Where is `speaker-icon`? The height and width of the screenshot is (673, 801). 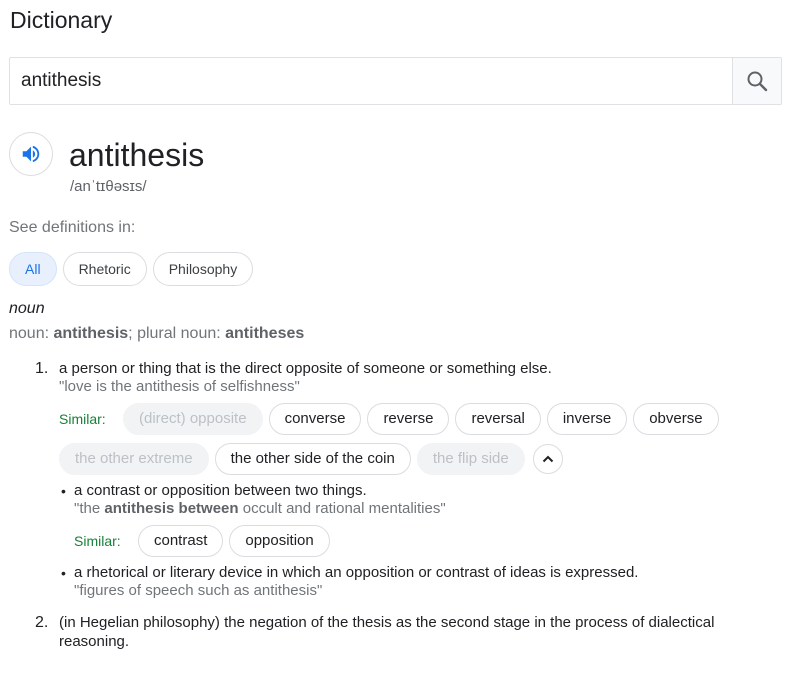 speaker-icon is located at coordinates (31, 154).